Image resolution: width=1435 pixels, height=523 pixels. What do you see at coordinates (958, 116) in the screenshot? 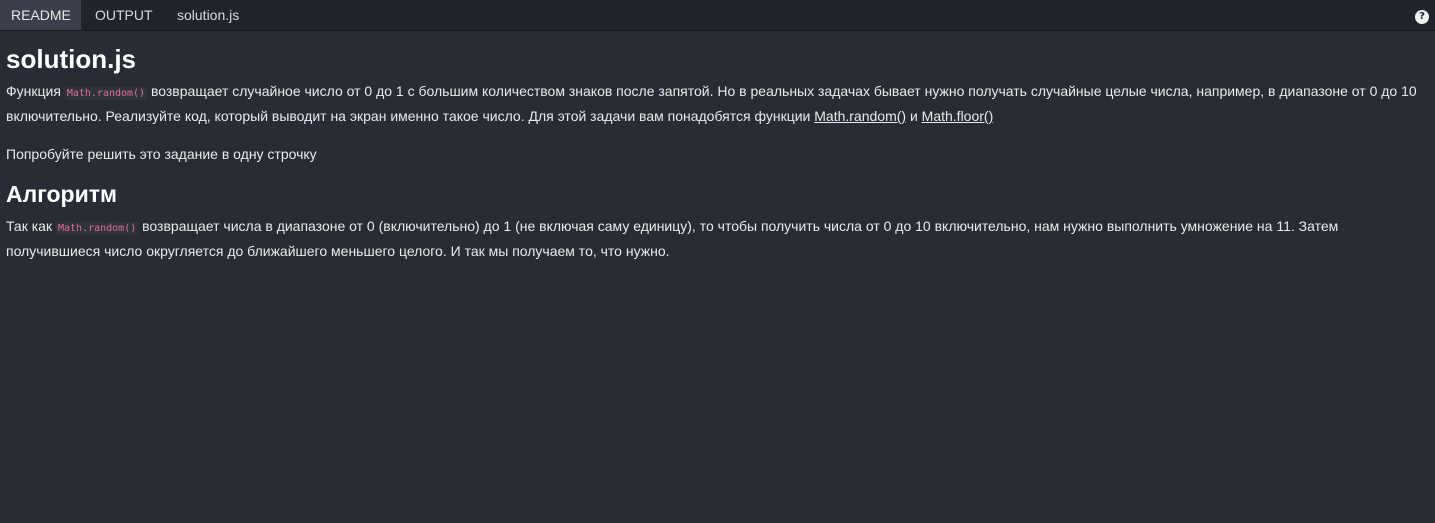
I see `math-floor-link: Math.floor()` at bounding box center [958, 116].